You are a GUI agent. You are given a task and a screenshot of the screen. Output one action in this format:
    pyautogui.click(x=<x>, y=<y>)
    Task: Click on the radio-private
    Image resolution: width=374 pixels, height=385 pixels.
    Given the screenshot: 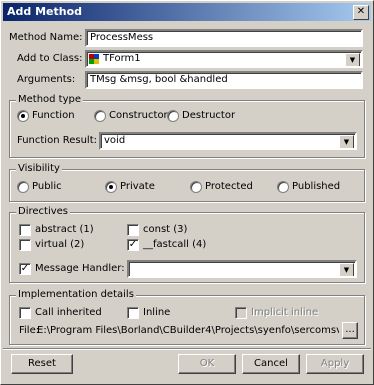 What is the action you would take?
    pyautogui.click(x=111, y=187)
    